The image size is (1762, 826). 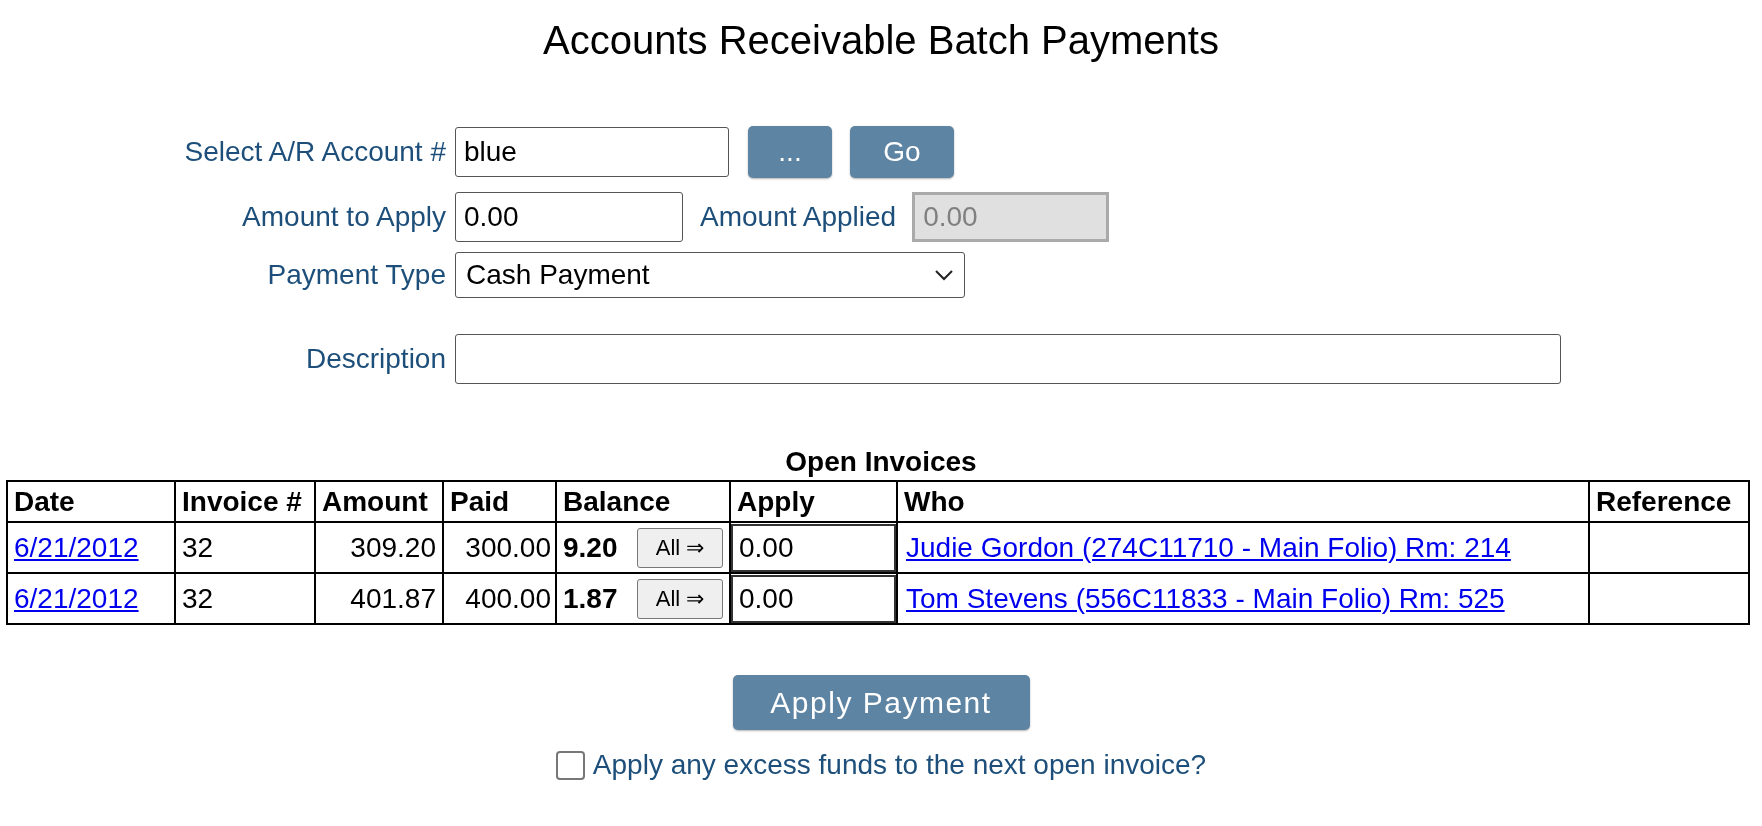 I want to click on column-header: Who, so click(x=1243, y=501).